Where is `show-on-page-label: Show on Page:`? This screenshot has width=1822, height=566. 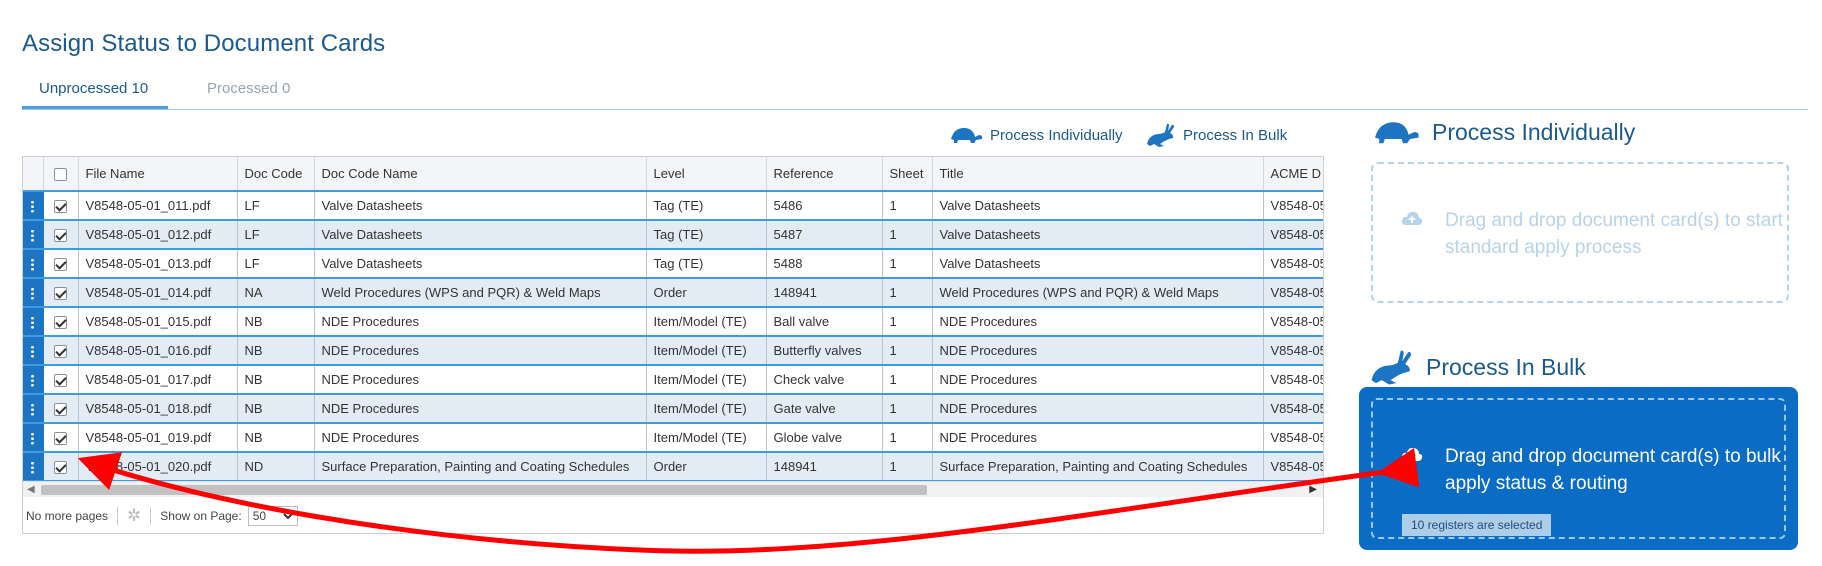
show-on-page-label: Show on Page: is located at coordinates (201, 516).